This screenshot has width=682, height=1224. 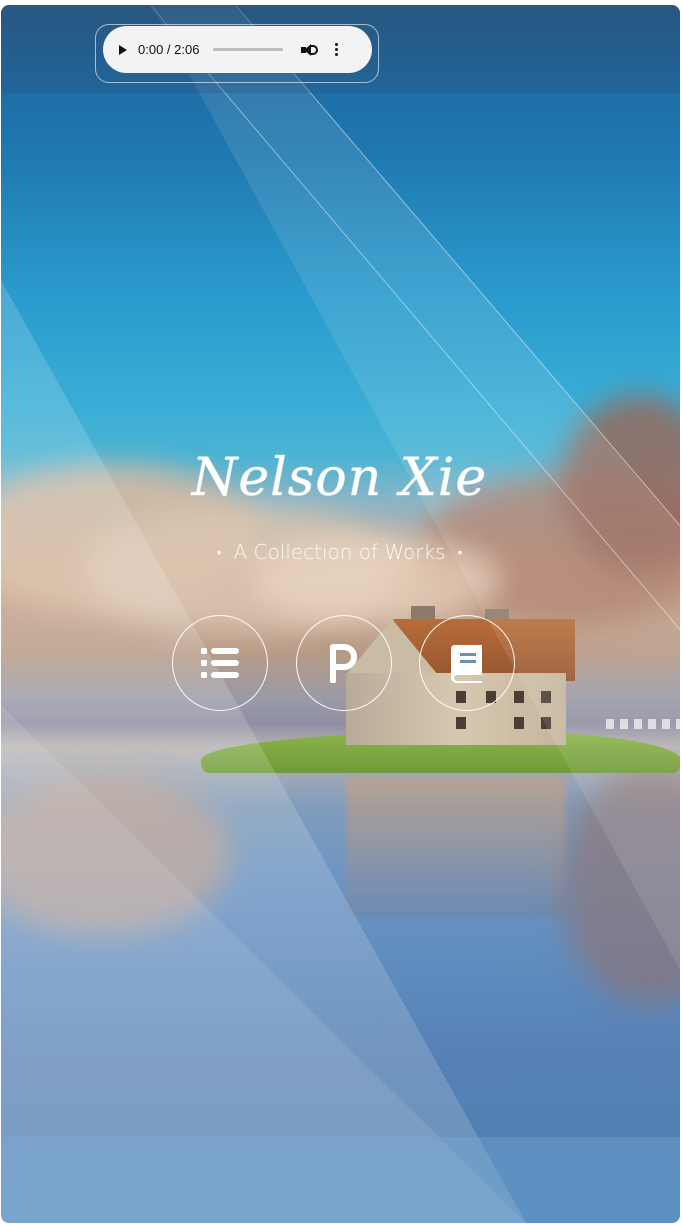 What do you see at coordinates (310, 50) in the screenshot?
I see `volume-icon` at bounding box center [310, 50].